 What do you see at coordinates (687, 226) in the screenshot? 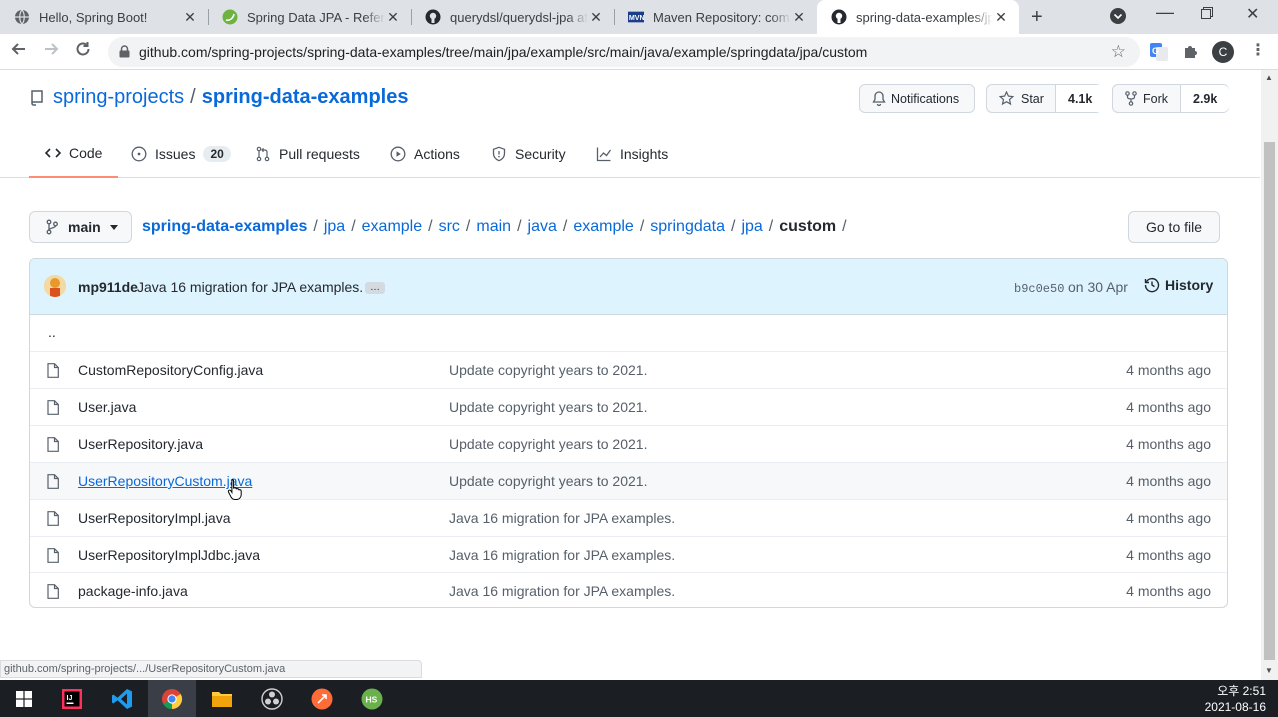
I see `breadcrumb-link: springdata` at bounding box center [687, 226].